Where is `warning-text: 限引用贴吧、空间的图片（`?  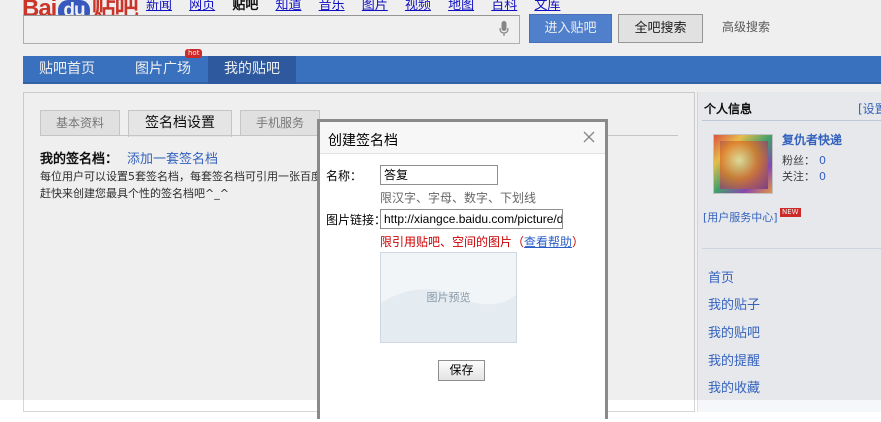
warning-text: 限引用贴吧、空间的图片（ is located at coordinates (452, 242).